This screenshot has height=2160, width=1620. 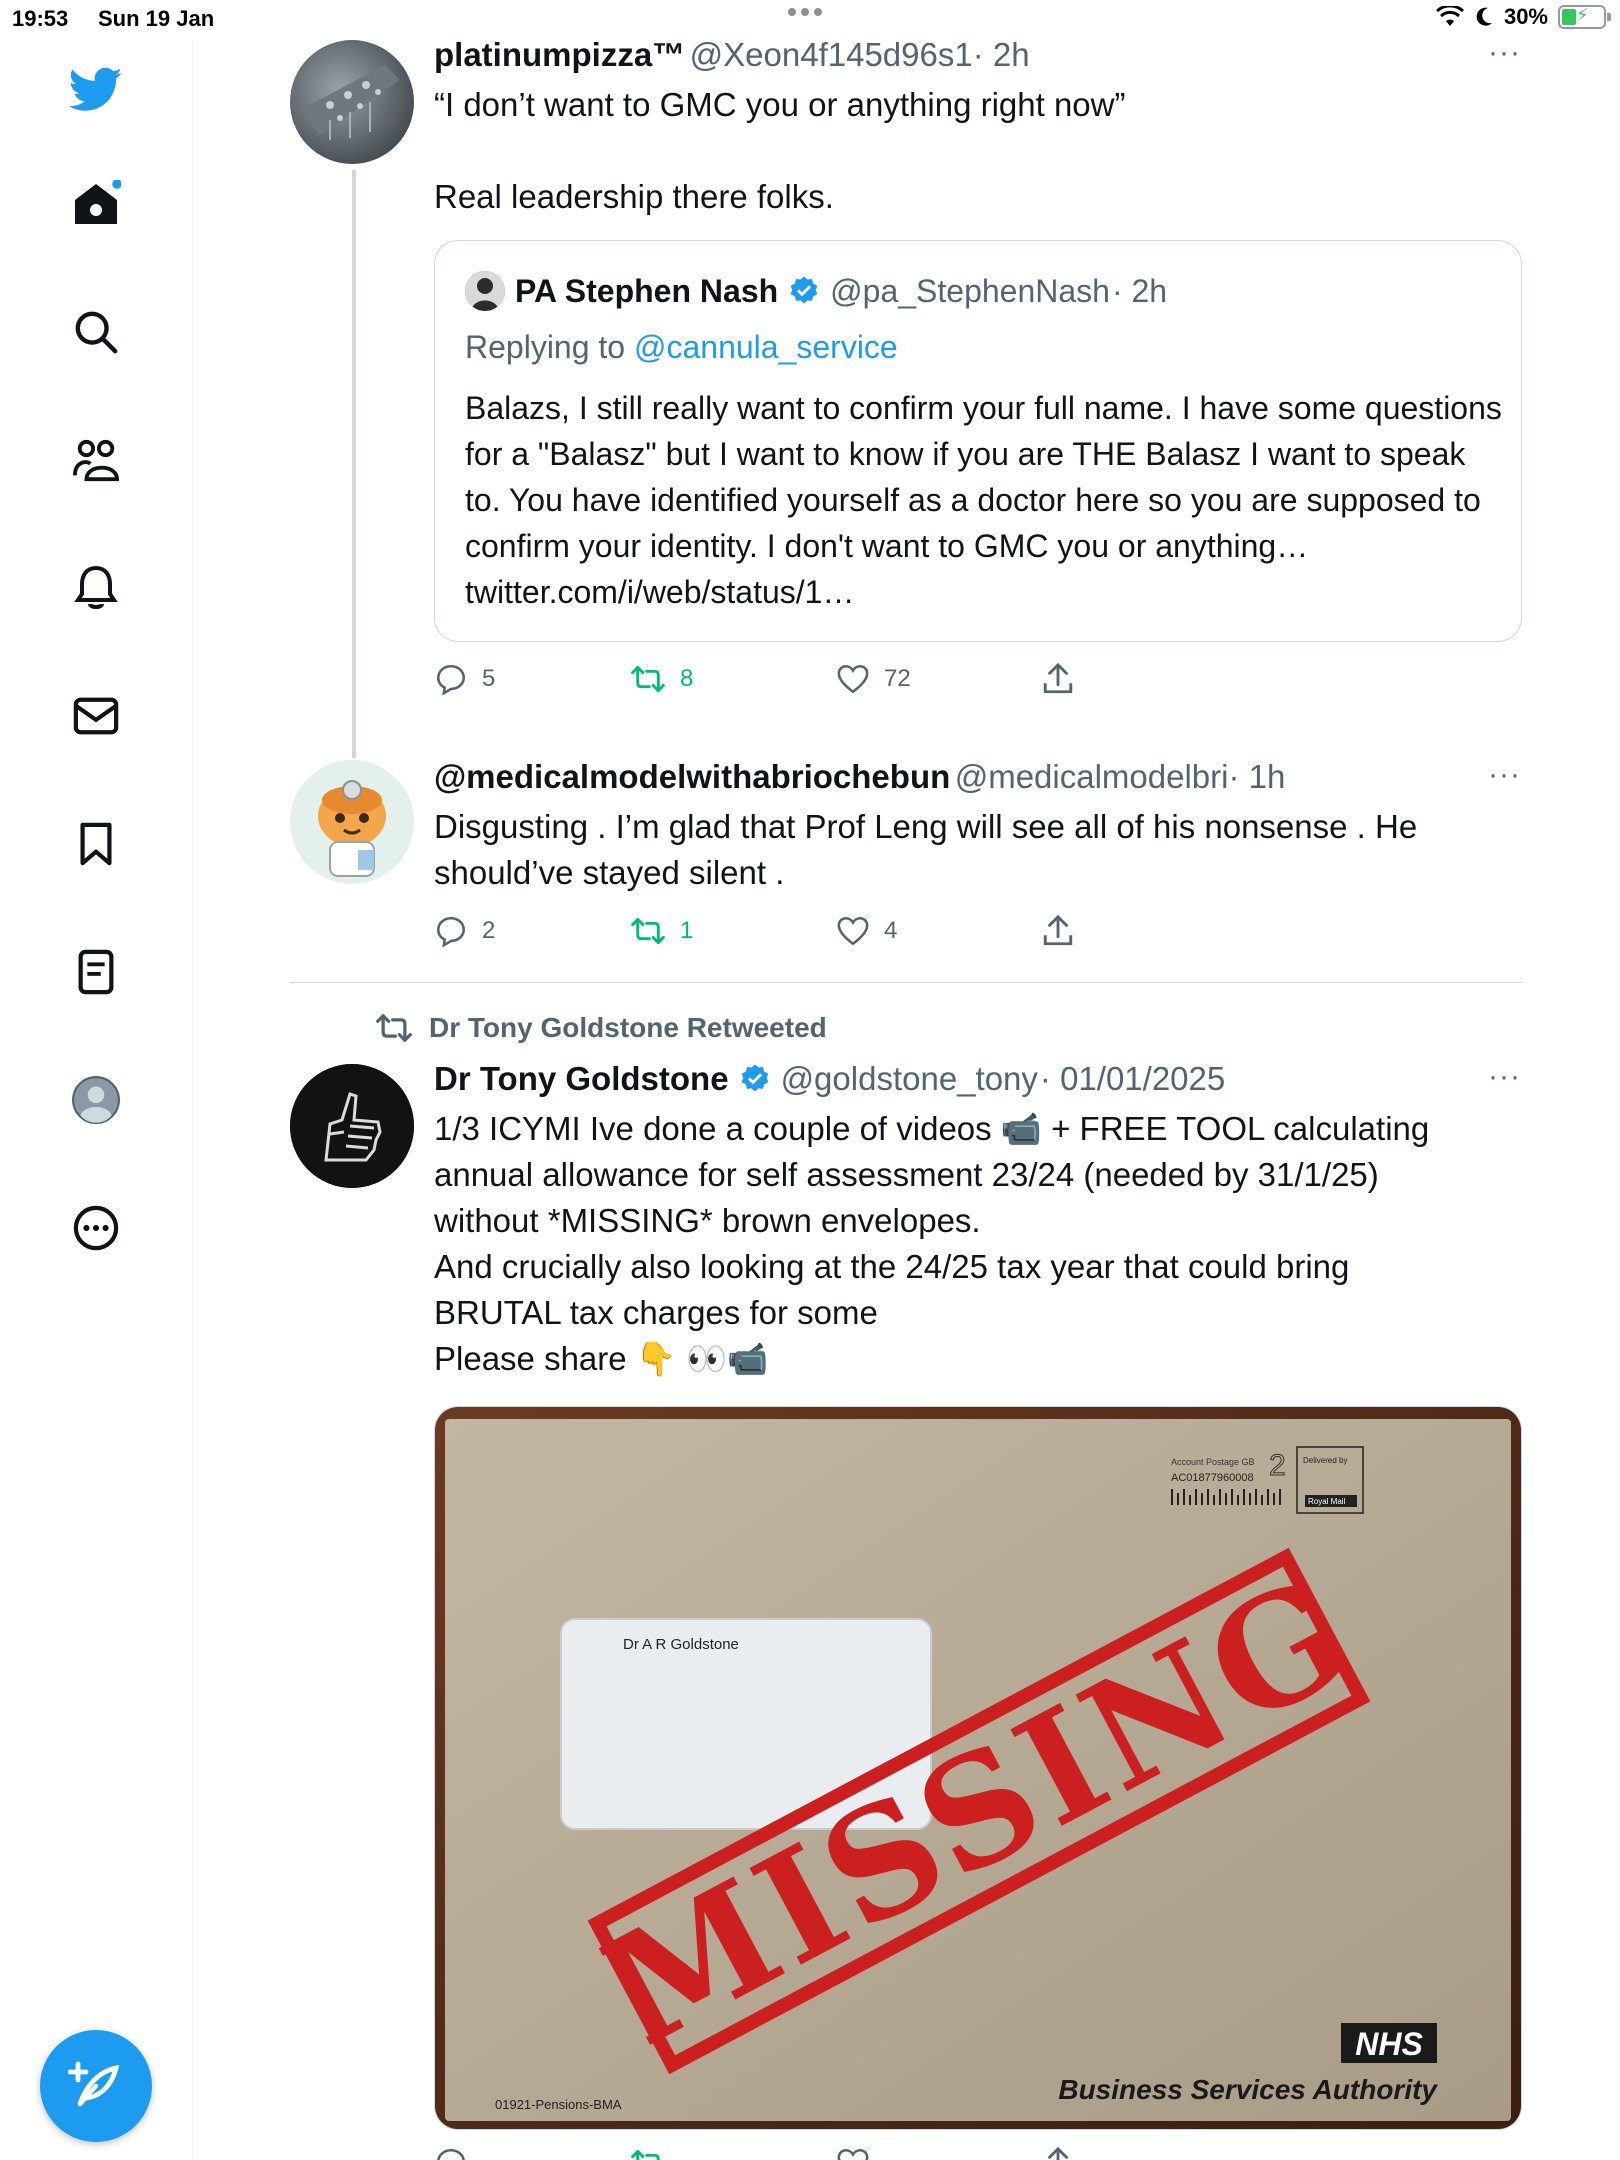 What do you see at coordinates (1248, 2089) in the screenshot?
I see `nhs-authority: Business Services Authority` at bounding box center [1248, 2089].